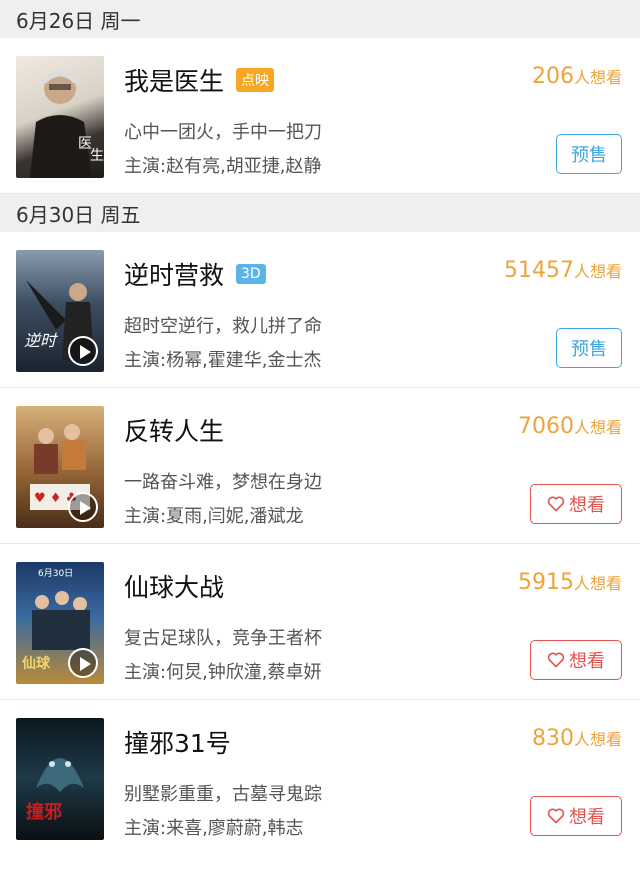 This screenshot has height=884, width=640. What do you see at coordinates (60, 623) in the screenshot?
I see `movie-poster: 6月30日 仙球` at bounding box center [60, 623].